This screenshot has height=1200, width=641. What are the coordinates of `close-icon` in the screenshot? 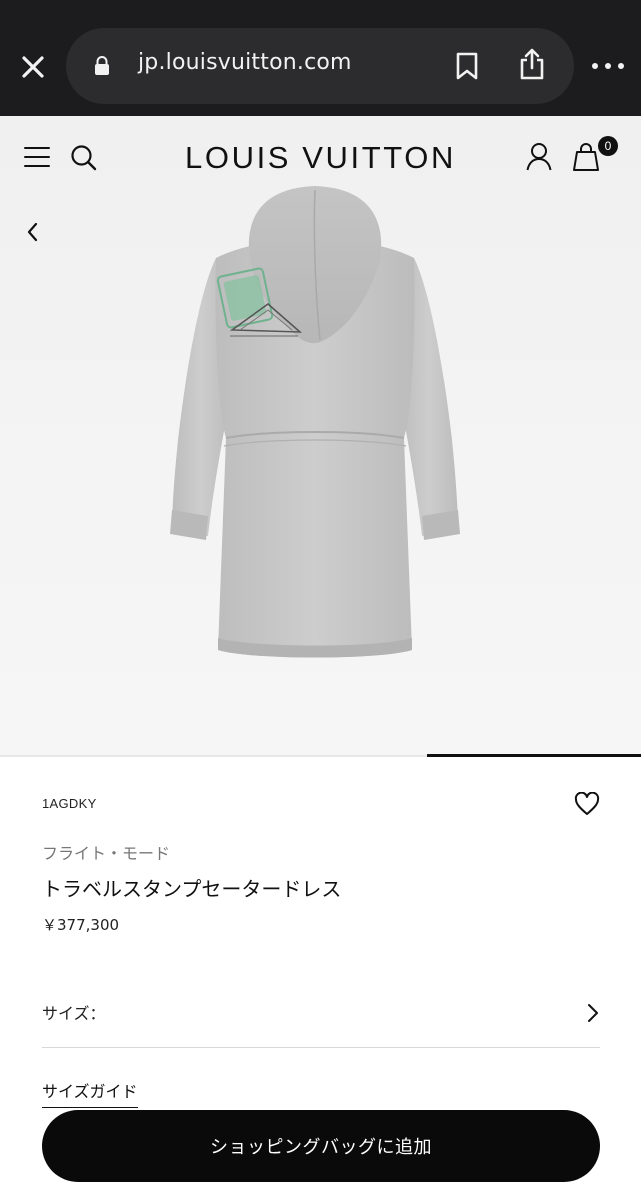 It's located at (33, 67).